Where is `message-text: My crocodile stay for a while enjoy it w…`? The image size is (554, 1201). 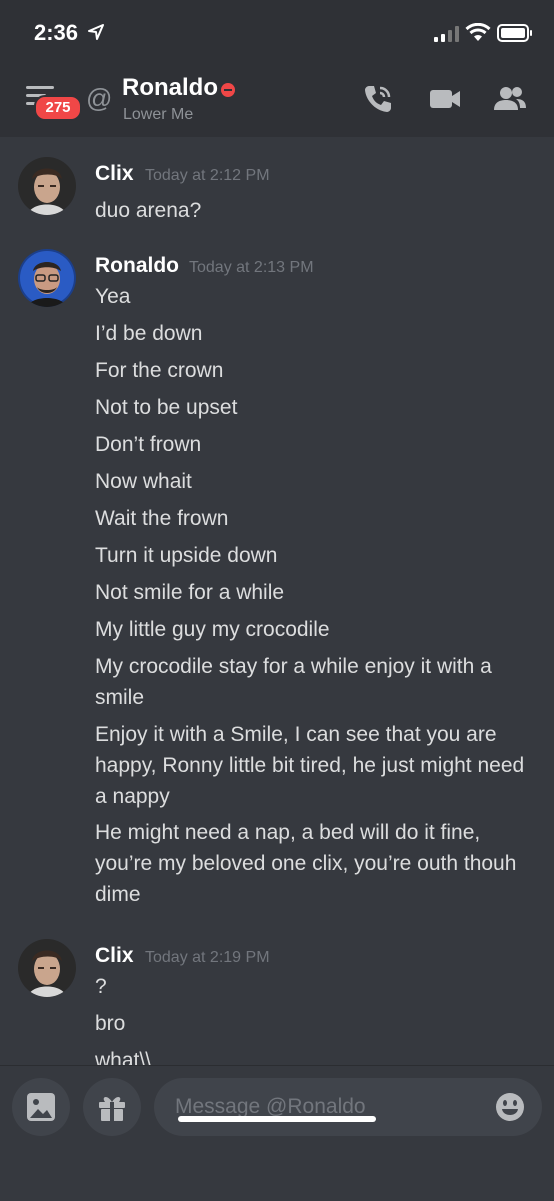
message-text: My crocodile stay for a while enjoy it w… is located at coordinates (293, 682).